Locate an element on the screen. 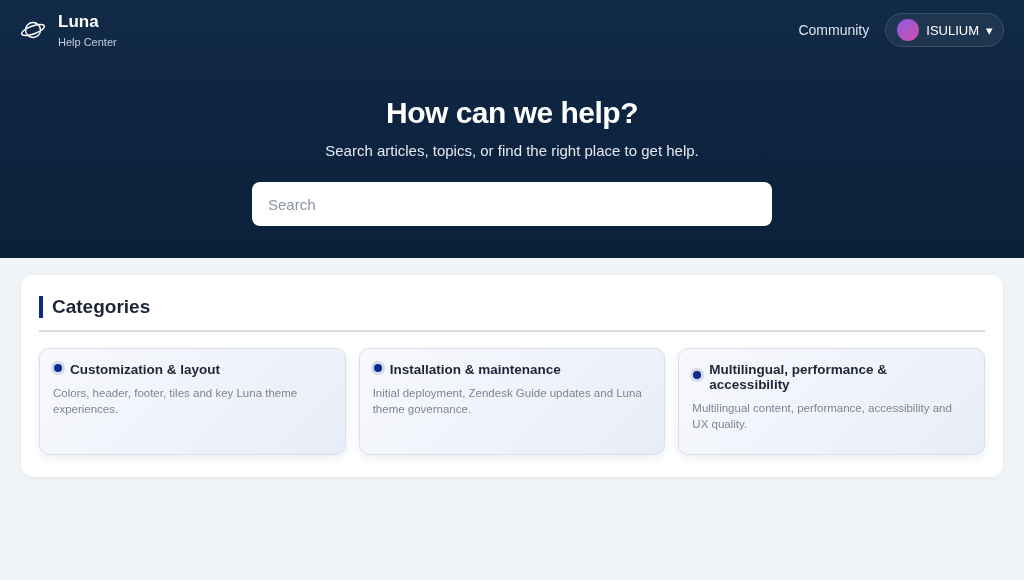  community-link: Community is located at coordinates (834, 30).